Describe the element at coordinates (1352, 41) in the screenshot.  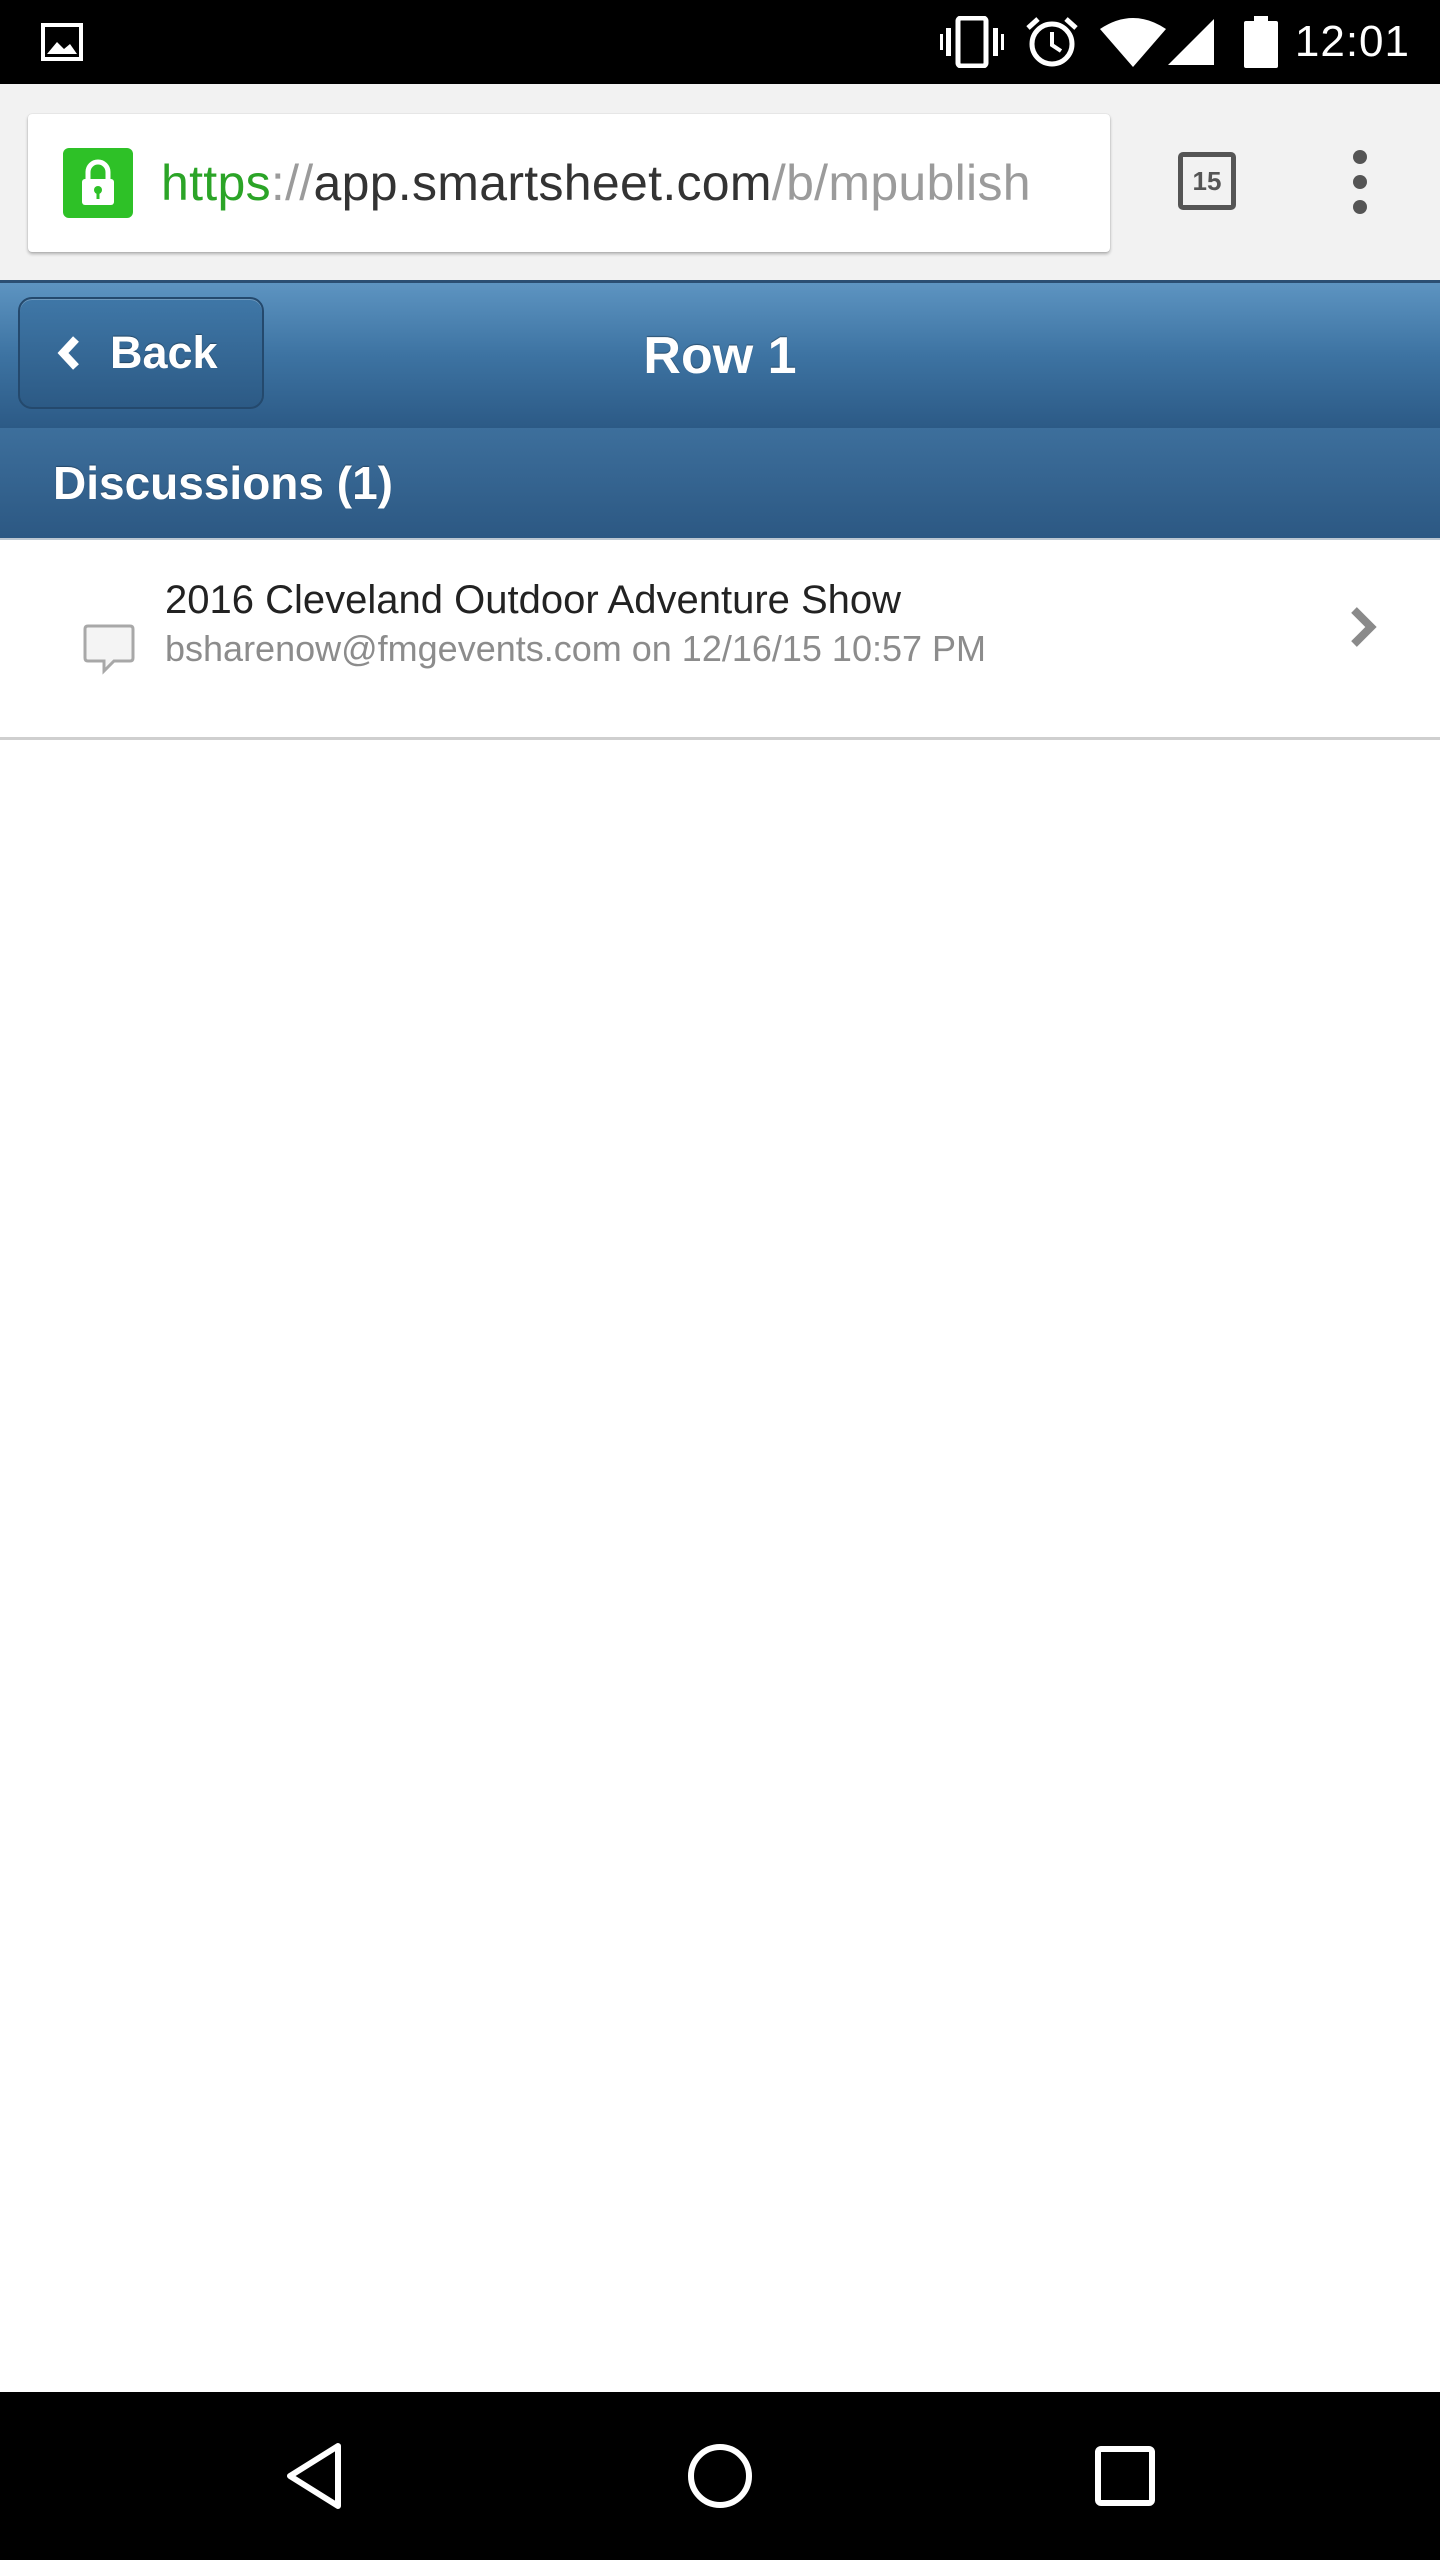
I see `status-clock: 12:01` at that location.